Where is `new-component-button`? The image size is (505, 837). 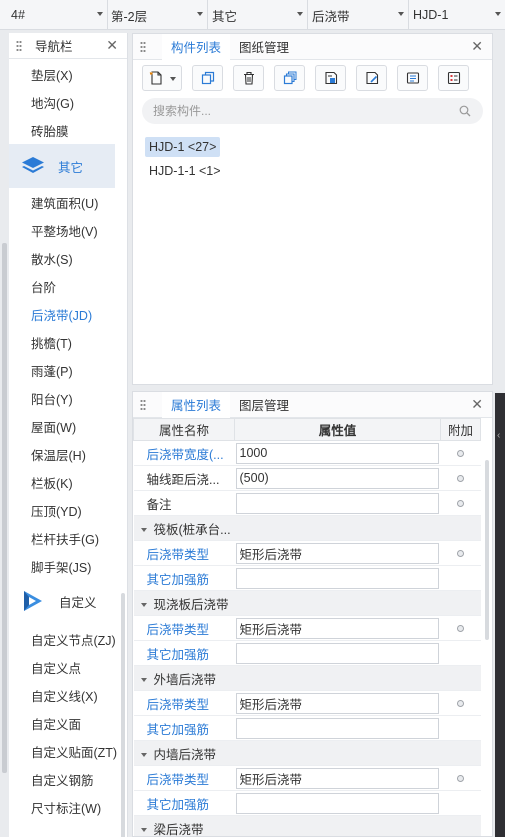
new-component-button is located at coordinates (162, 78).